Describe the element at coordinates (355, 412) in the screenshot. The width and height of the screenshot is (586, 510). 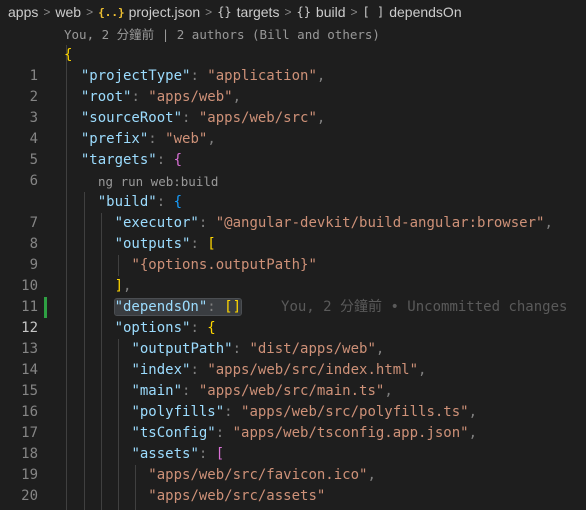
I see `json-string: "apps/web/src/polyfills.ts"` at that location.